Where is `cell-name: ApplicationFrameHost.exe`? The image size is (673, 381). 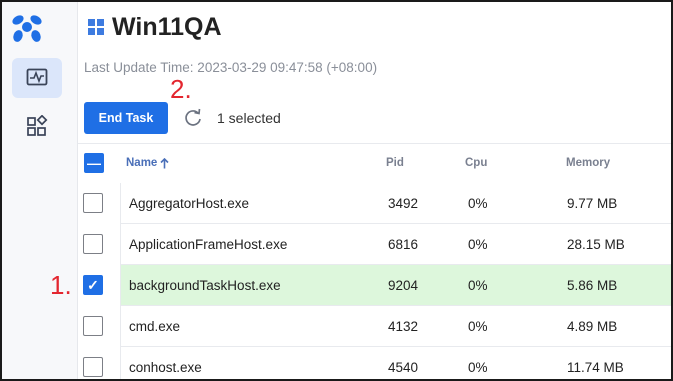
cell-name: ApplicationFrameHost.exe is located at coordinates (208, 244).